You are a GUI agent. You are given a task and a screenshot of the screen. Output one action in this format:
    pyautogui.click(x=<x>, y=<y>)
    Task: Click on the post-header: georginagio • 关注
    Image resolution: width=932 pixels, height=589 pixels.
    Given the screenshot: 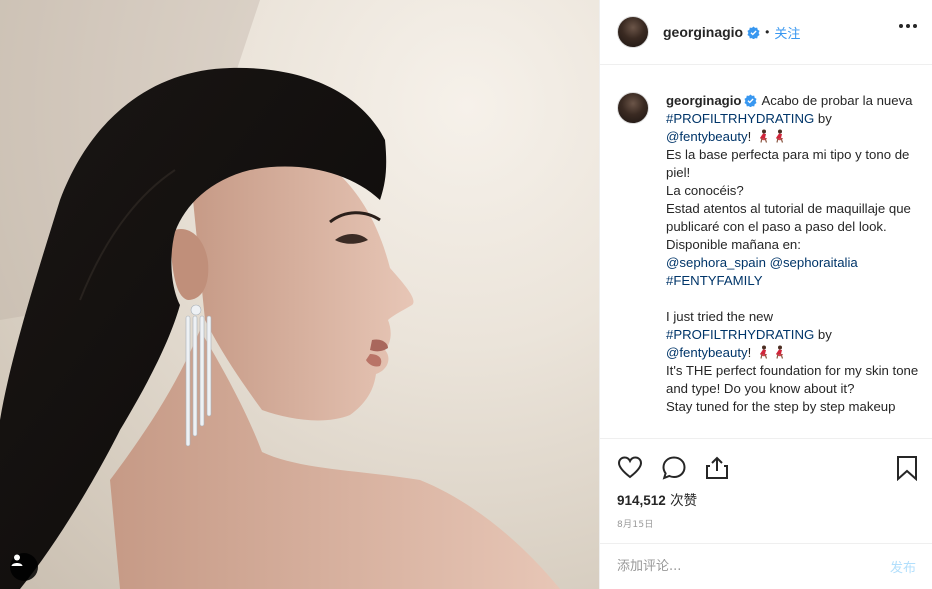 What is the action you would take?
    pyautogui.click(x=766, y=32)
    